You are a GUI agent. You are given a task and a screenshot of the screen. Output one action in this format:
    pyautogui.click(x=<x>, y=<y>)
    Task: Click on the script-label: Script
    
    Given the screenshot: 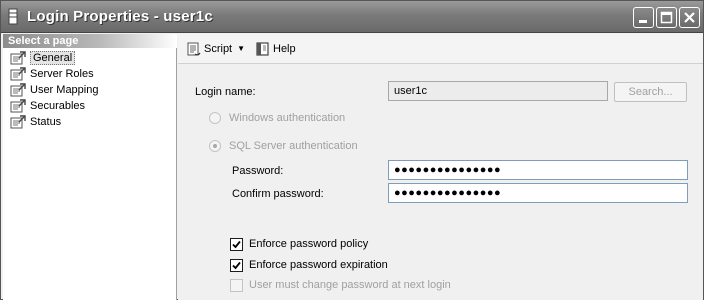 What is the action you would take?
    pyautogui.click(x=218, y=49)
    